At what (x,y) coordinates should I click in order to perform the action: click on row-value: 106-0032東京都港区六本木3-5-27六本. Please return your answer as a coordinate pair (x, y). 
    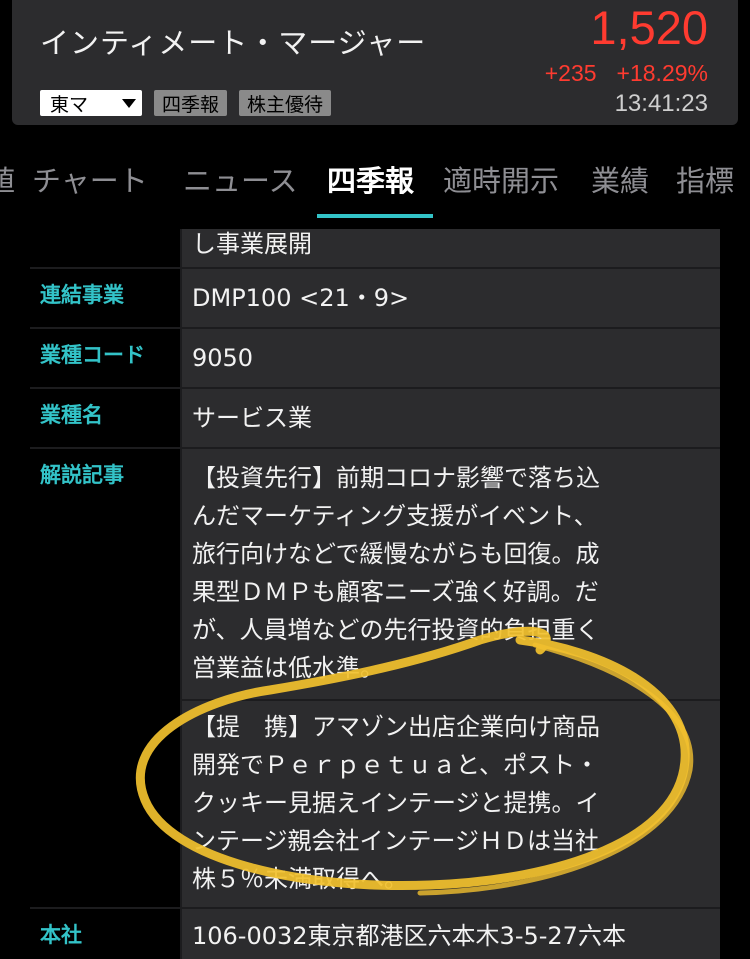
    Looking at the image, I should click on (451, 934).